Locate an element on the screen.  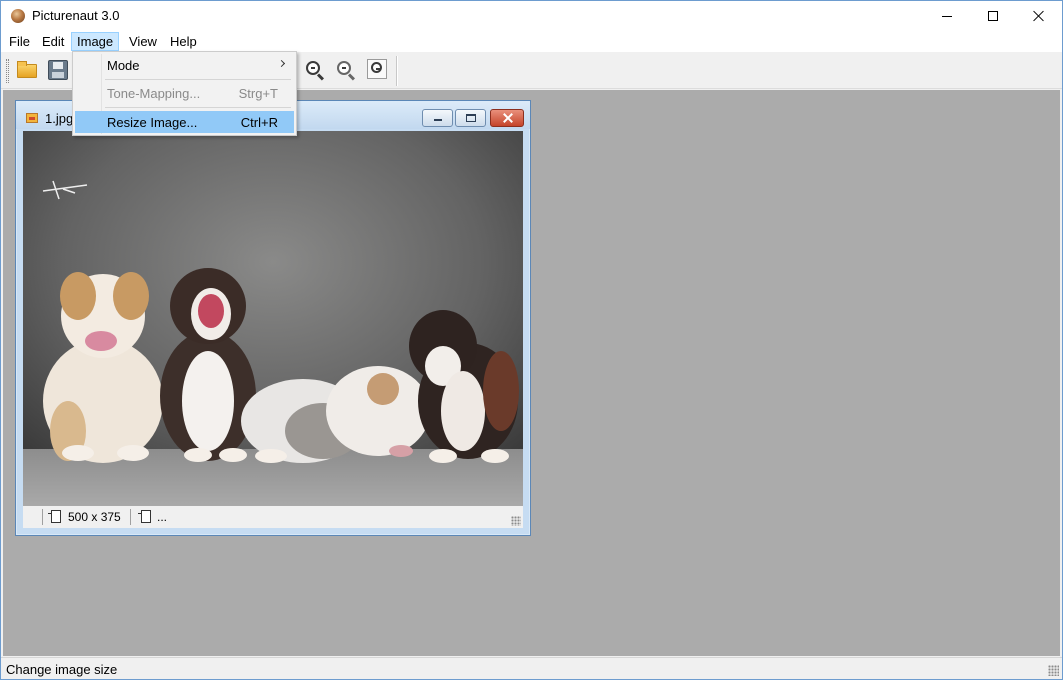
image-file-icon is located at coordinates (32, 118).